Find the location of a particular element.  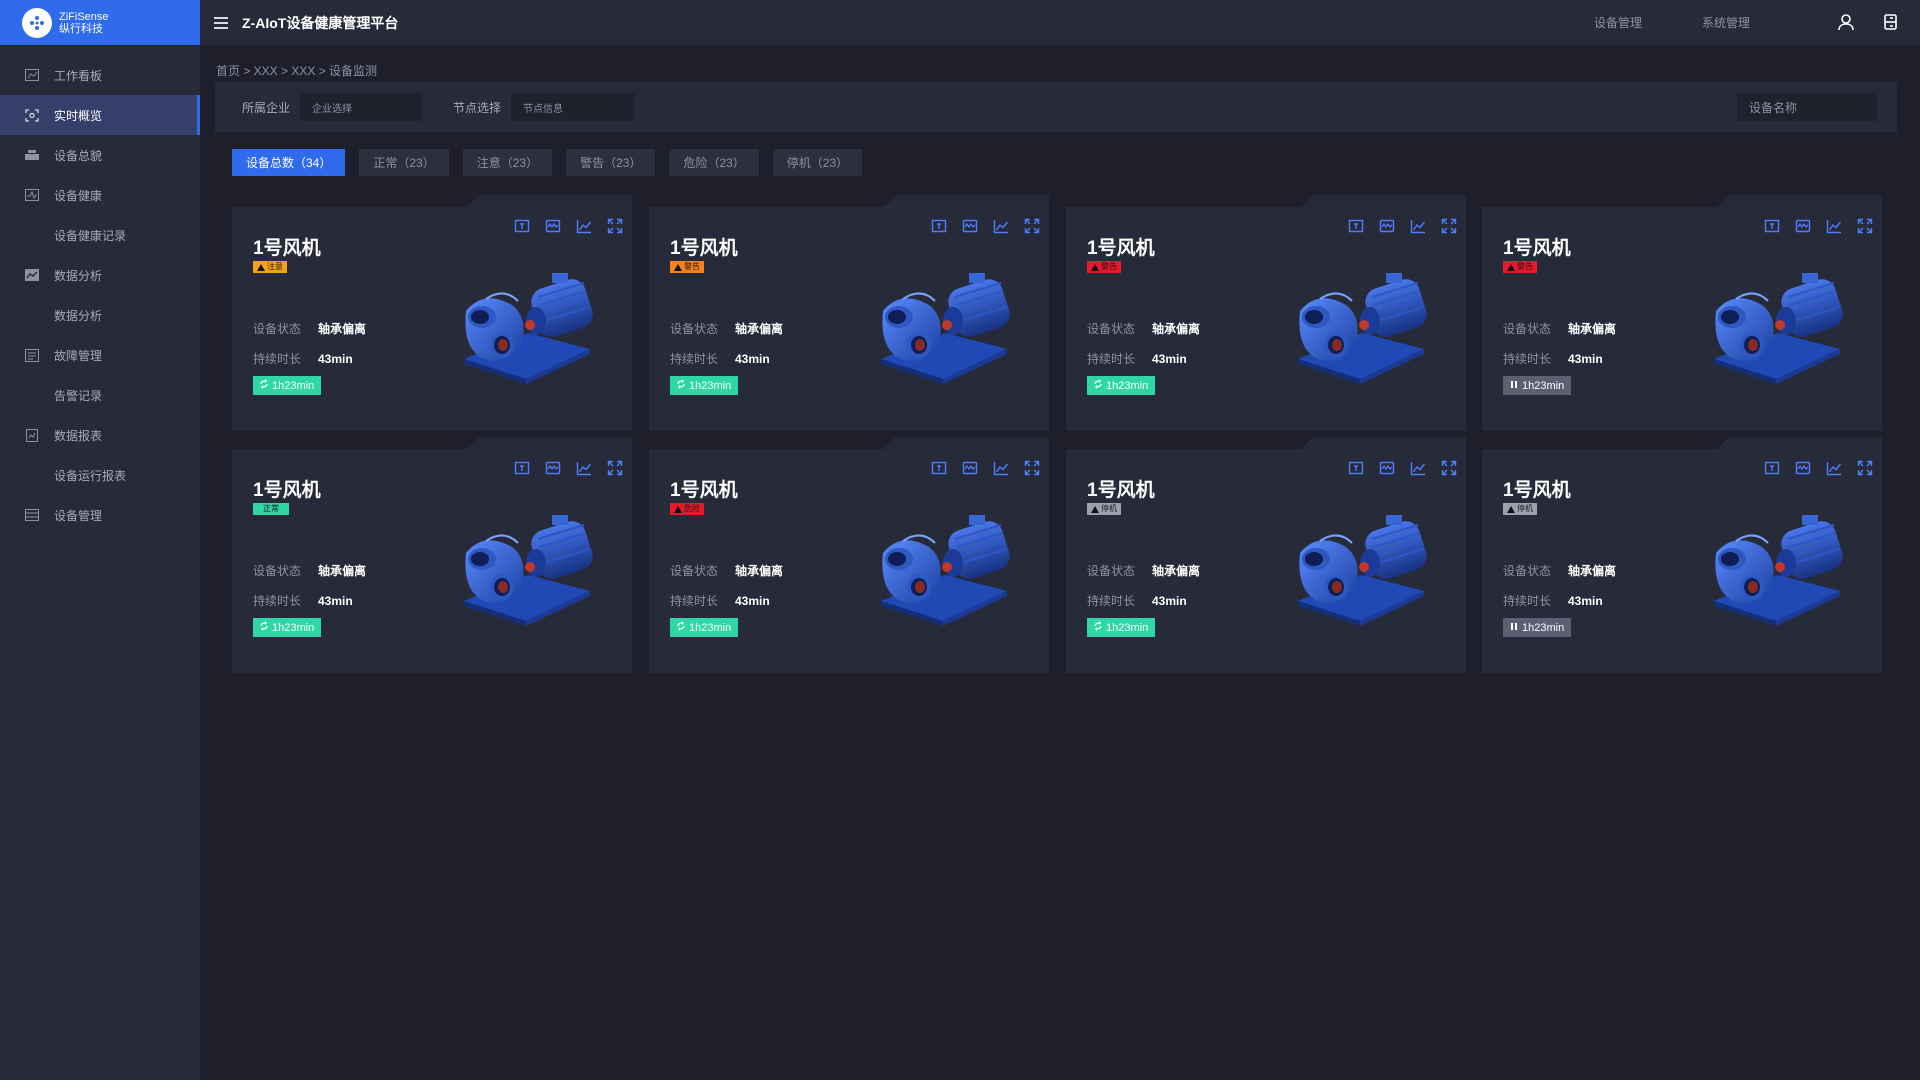

sidebar-item-dashboard: 工作看板 is located at coordinates (100, 75).